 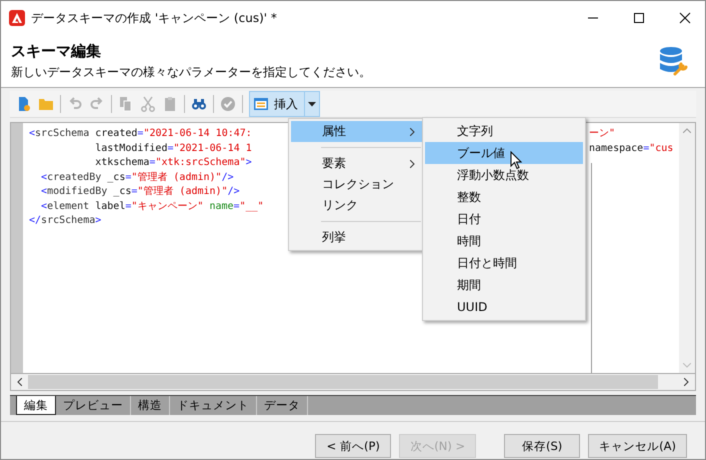 What do you see at coordinates (686, 382) in the screenshot?
I see `scroll-right-icon` at bounding box center [686, 382].